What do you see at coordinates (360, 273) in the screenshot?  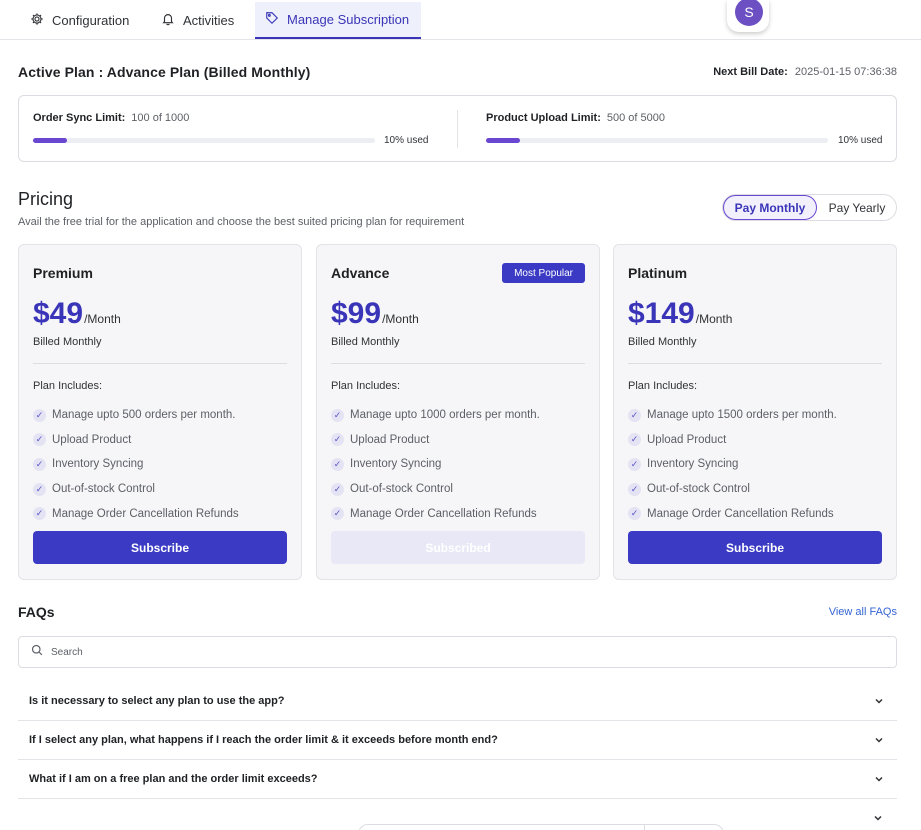 I see `plan-name: Advance` at bounding box center [360, 273].